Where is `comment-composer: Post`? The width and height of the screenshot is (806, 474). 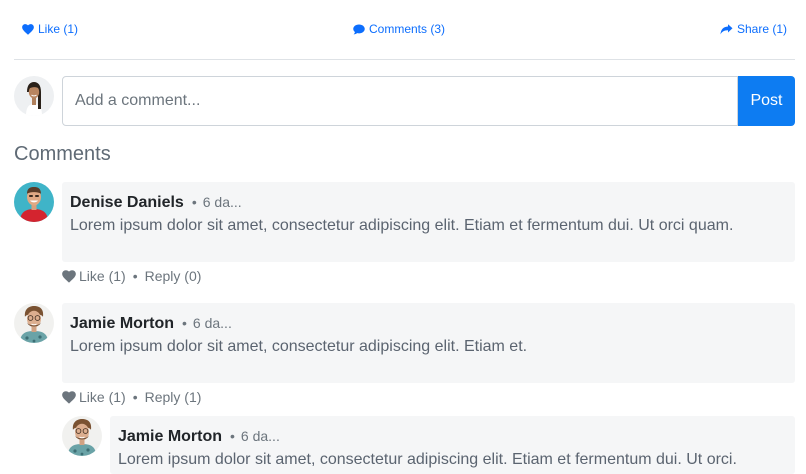 comment-composer: Post is located at coordinates (404, 101).